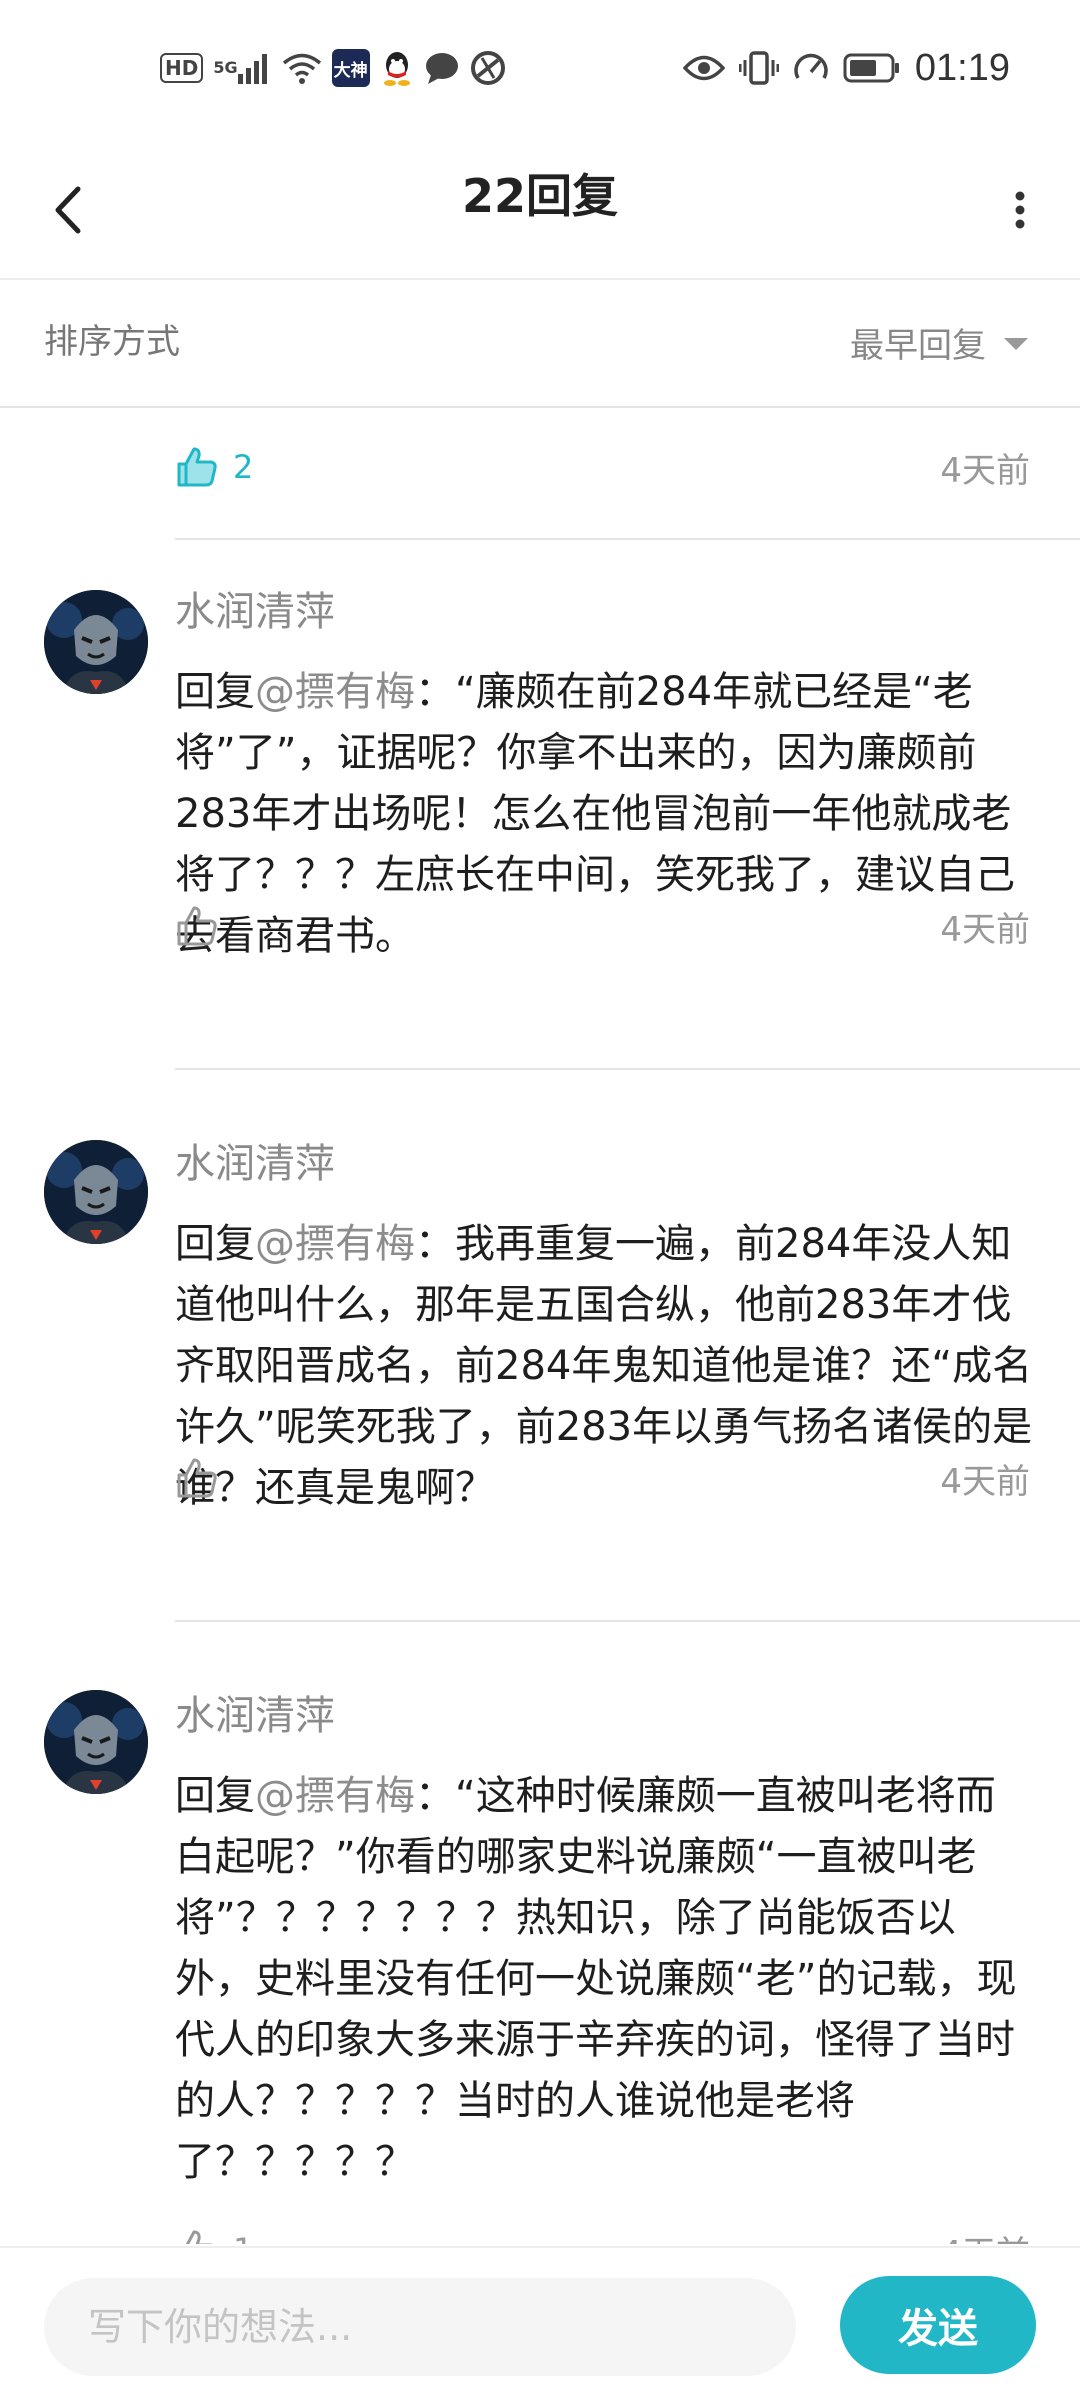 The width and height of the screenshot is (1080, 2402). I want to click on nav-bar: 22回复, so click(540, 210).